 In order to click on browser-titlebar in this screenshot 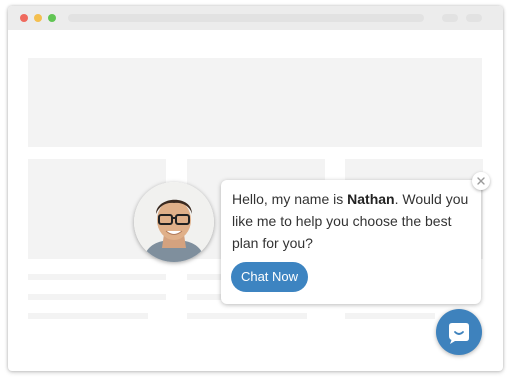, I will do `click(255, 18)`.